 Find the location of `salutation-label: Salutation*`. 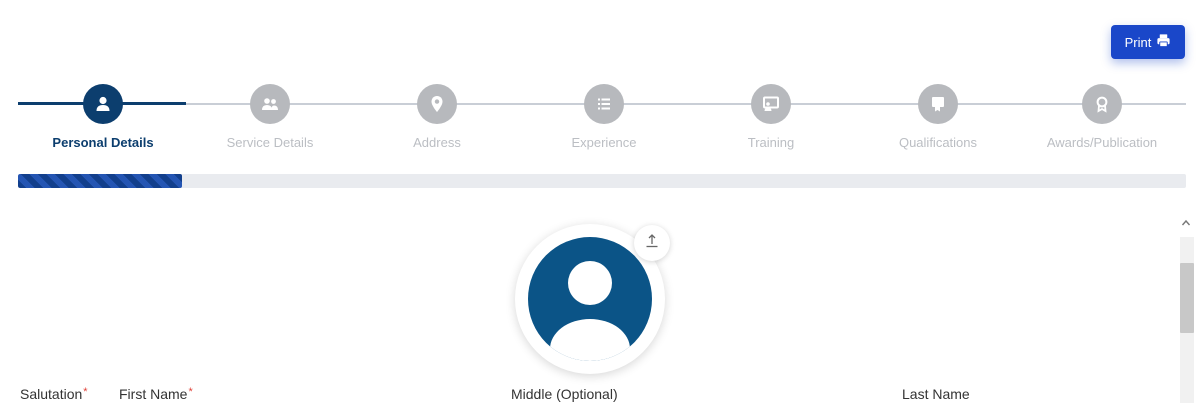

salutation-label: Salutation* is located at coordinates (54, 394).